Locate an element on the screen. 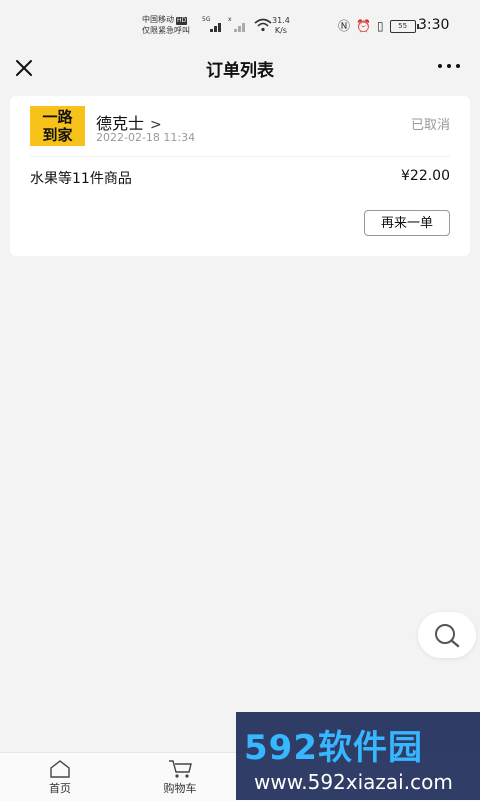 This screenshot has width=480, height=801. network-speed: 31.4 K/s is located at coordinates (281, 26).